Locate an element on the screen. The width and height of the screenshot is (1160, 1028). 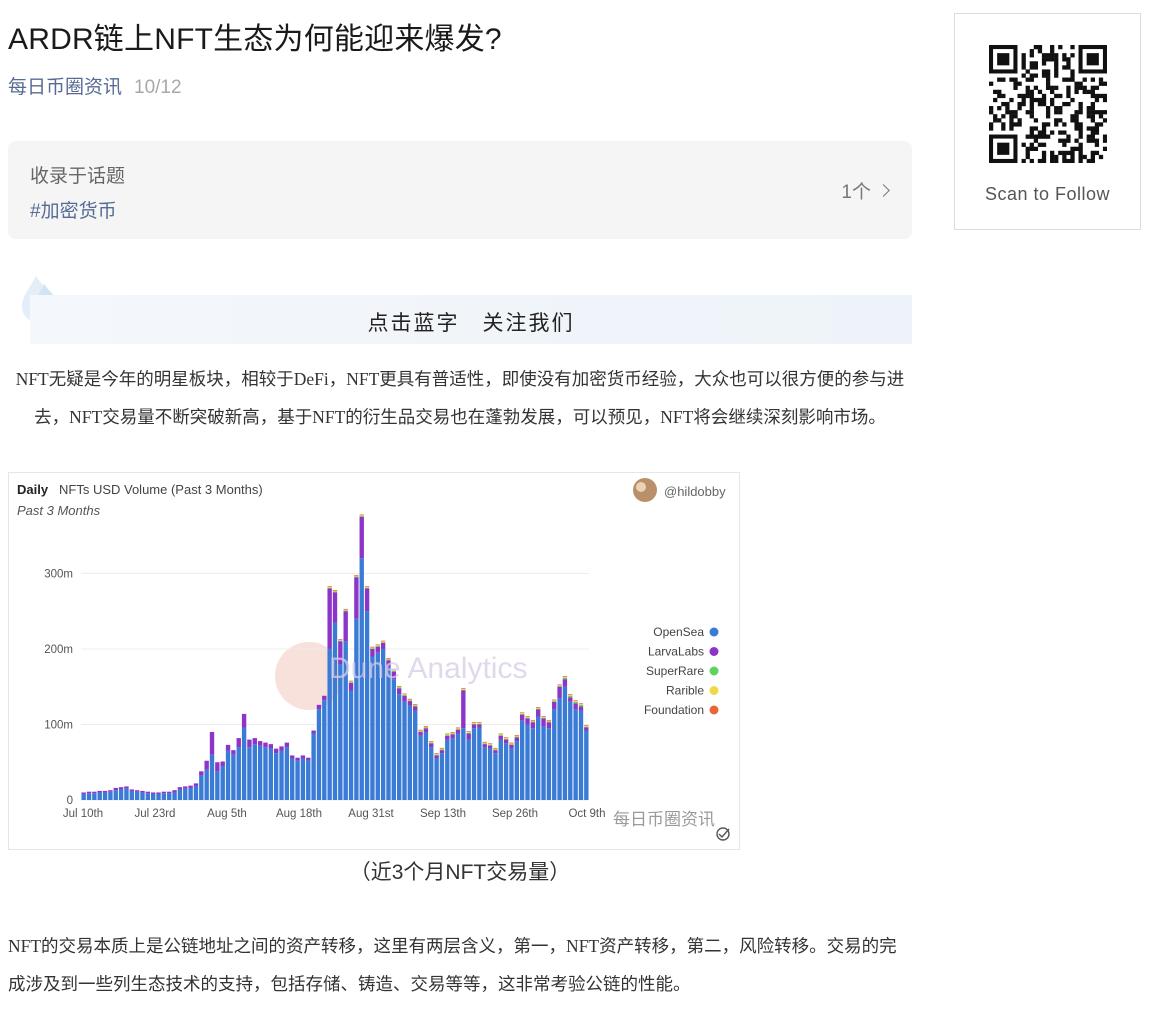
x-tick-label: Aug 31st is located at coordinates (371, 814).